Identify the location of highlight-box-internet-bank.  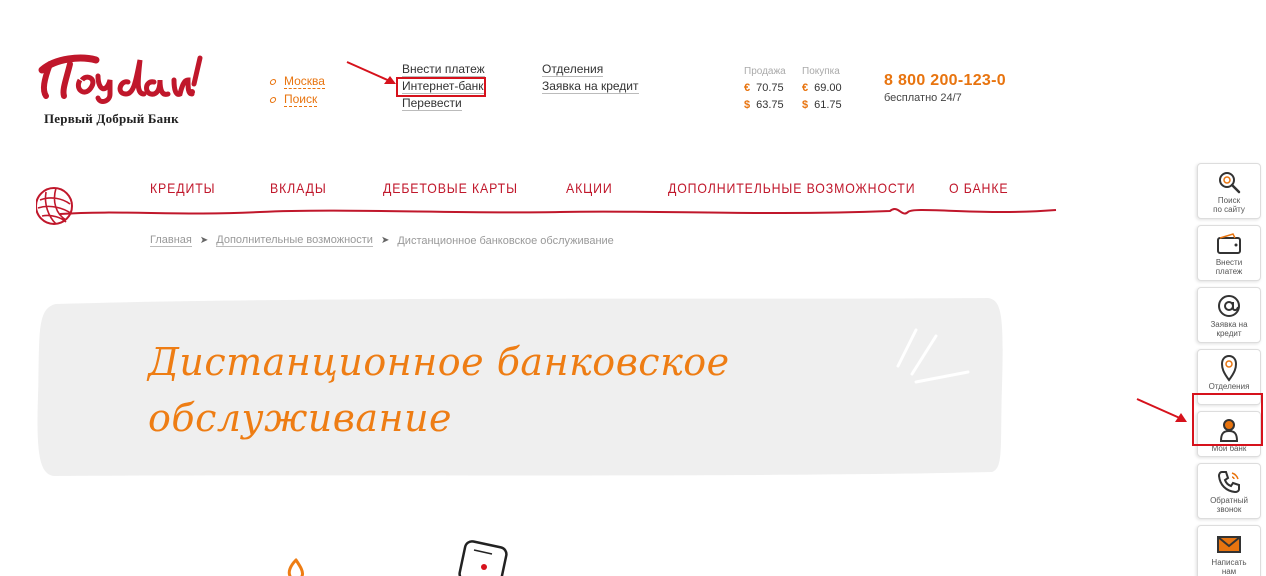
(441, 87).